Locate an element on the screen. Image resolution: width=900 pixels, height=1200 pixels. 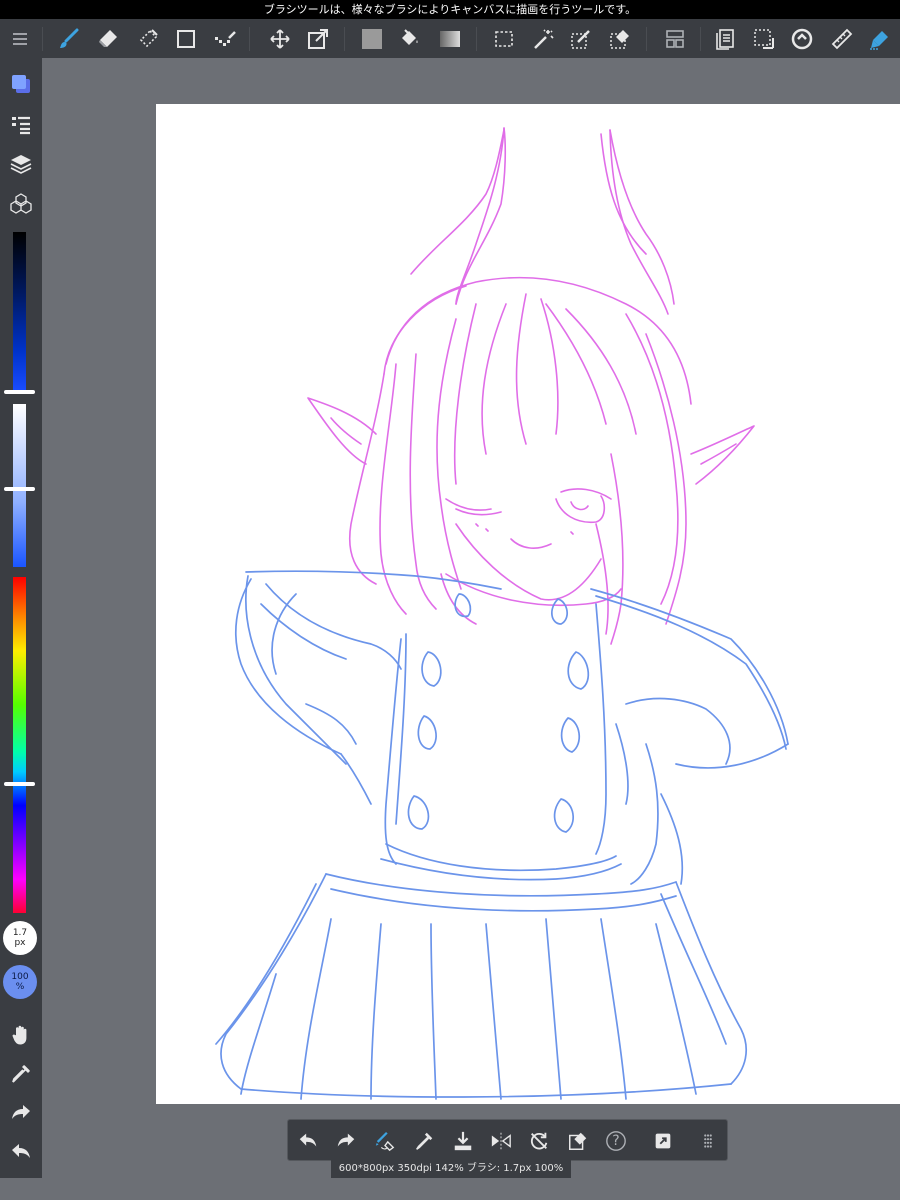
text-tool-button is located at coordinates (725, 39).